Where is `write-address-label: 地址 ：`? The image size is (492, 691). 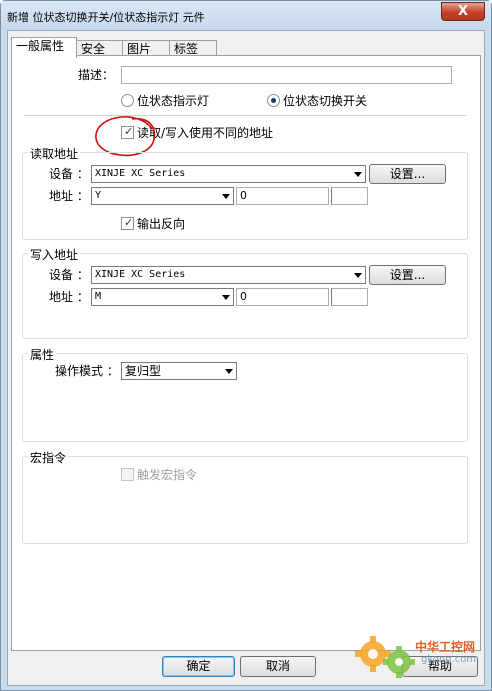
write-address-label: 地址 ： is located at coordinates (69, 297).